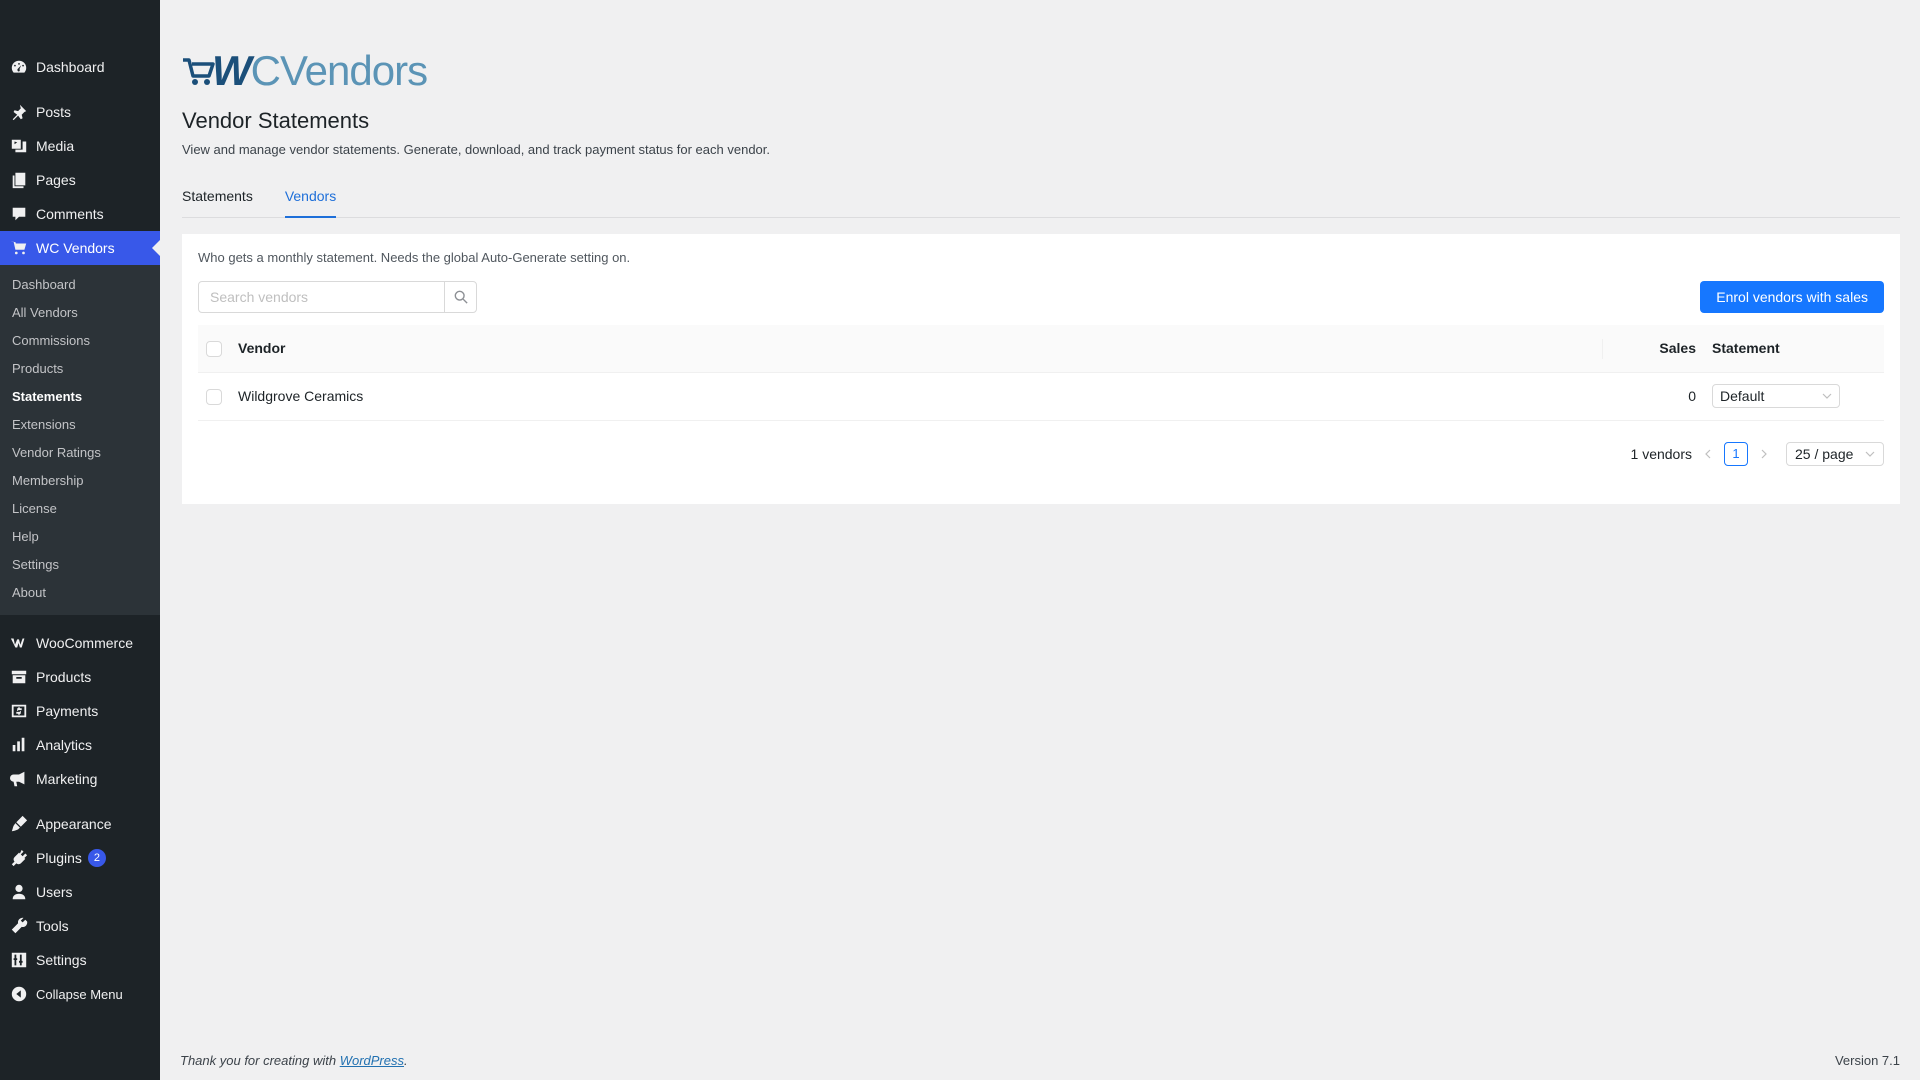  Describe the element at coordinates (920, 349) in the screenshot. I see `column-vendor: Vendor` at that location.